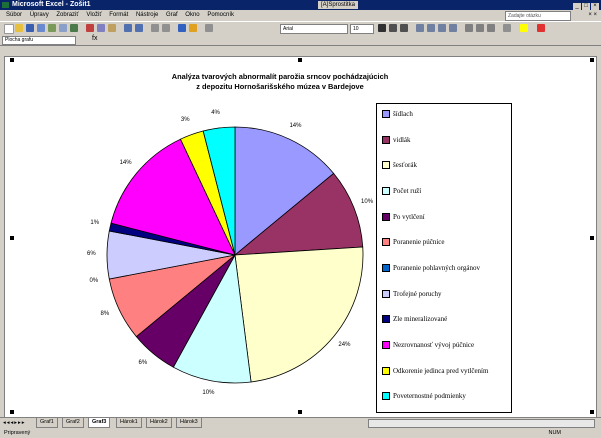  What do you see at coordinates (402, 139) in the screenshot?
I see `legend-label: vidlák` at bounding box center [402, 139].